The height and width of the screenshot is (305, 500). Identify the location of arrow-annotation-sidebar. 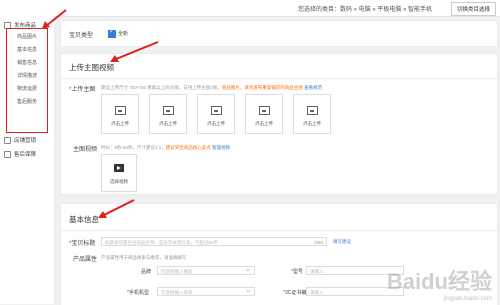
(54, 19).